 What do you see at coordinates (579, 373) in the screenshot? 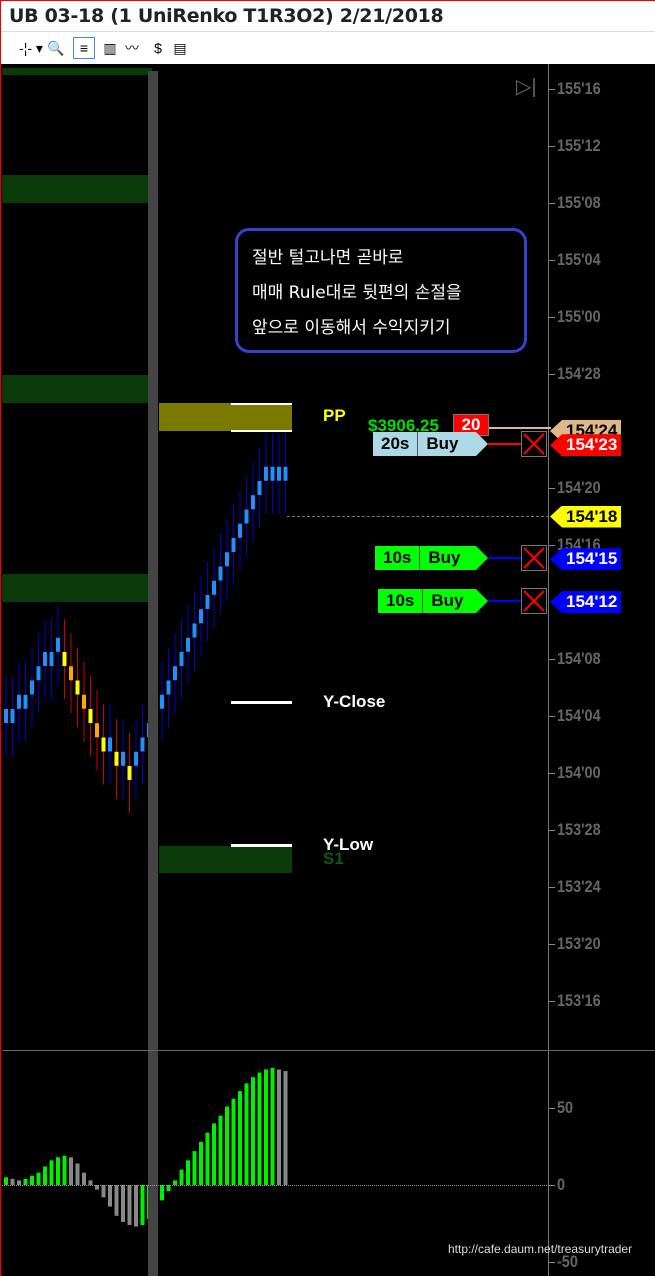
I see `price-axis-label: 154'28` at bounding box center [579, 373].